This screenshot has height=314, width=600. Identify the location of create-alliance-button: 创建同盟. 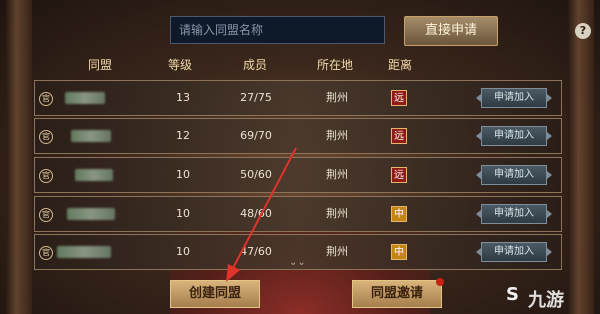
(215, 294).